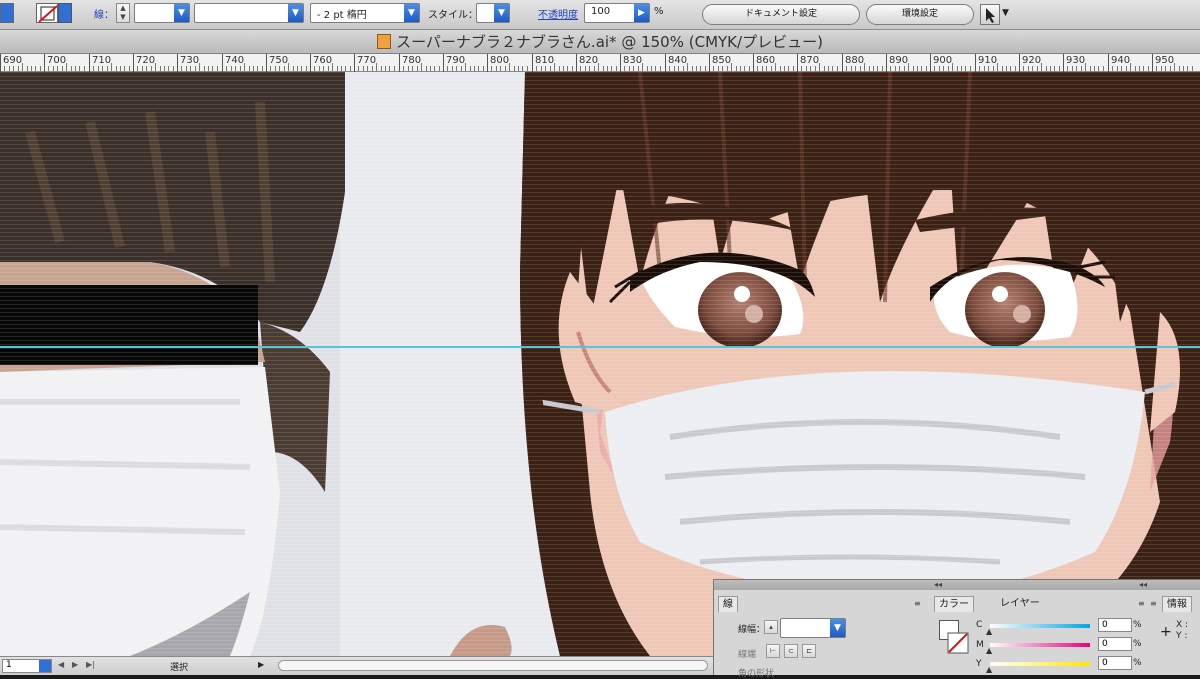 Image resolution: width=1200 pixels, height=679 pixels. I want to click on brush-select: ▼, so click(249, 13).